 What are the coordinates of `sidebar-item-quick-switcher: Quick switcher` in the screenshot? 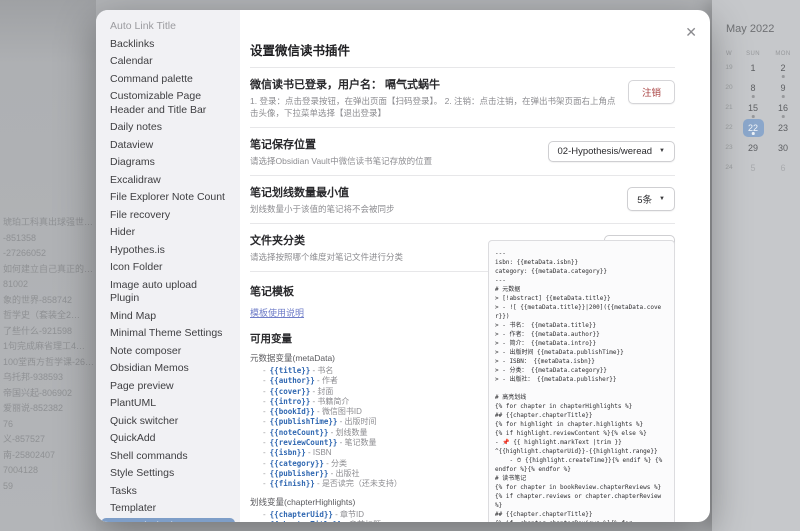 It's located at (168, 422).